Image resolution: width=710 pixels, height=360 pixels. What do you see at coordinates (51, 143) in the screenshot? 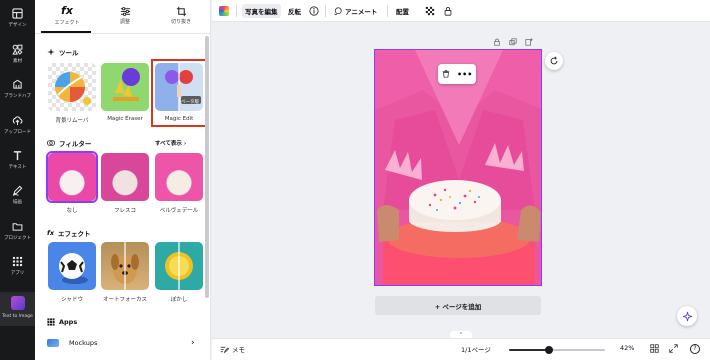
I see `filter-icon` at bounding box center [51, 143].